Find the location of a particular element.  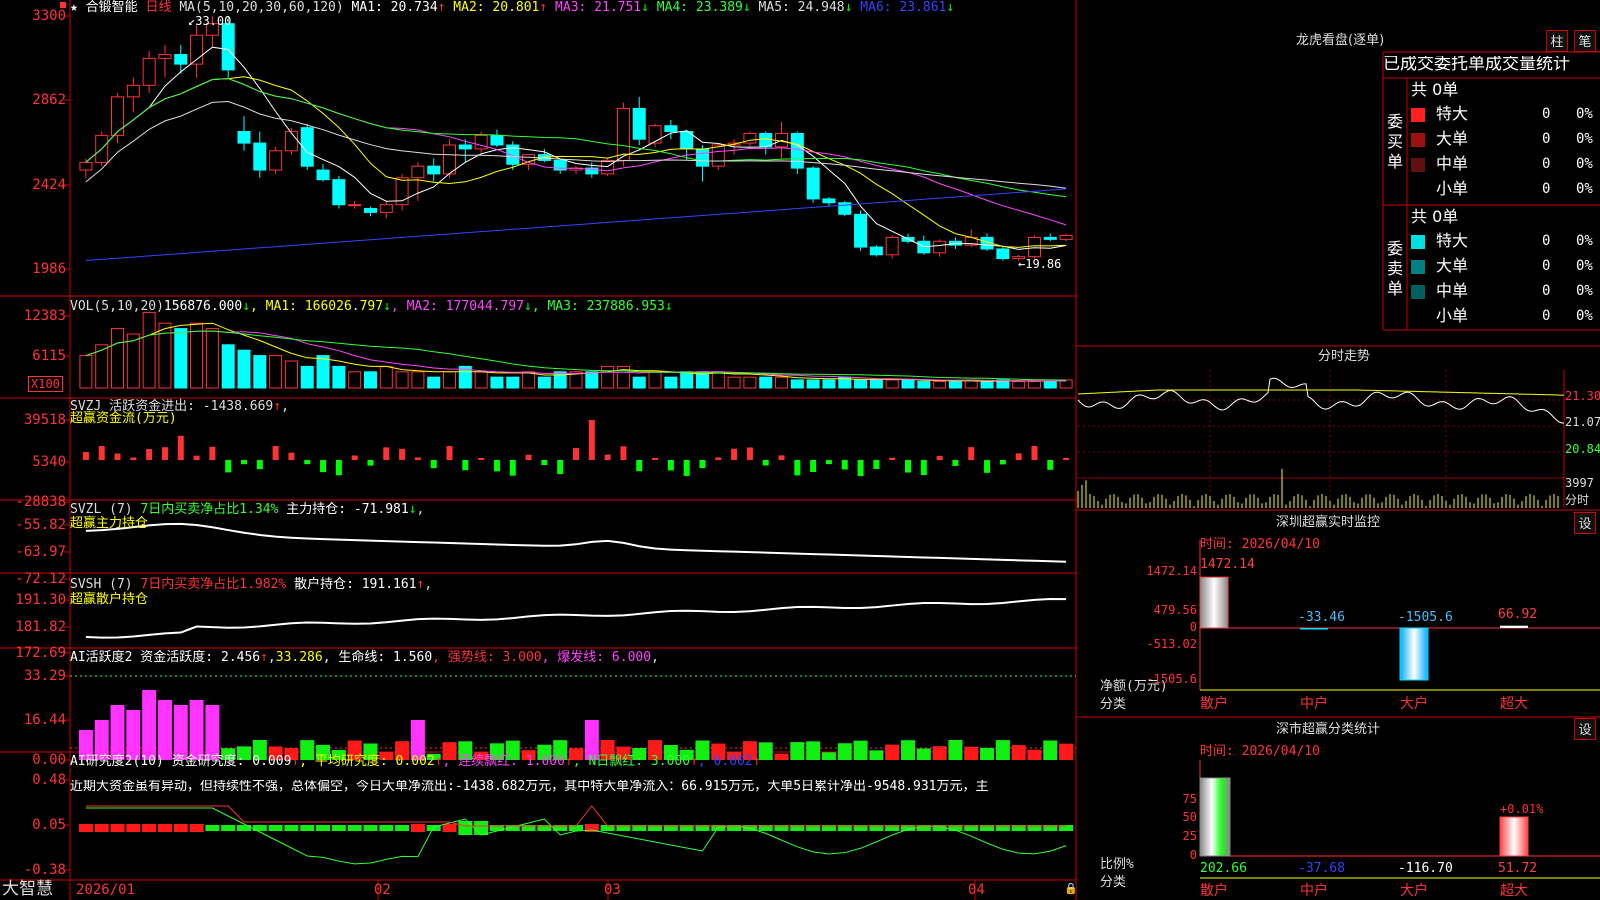

classify-time: 时间: 2026/04/10 is located at coordinates (1260, 751).